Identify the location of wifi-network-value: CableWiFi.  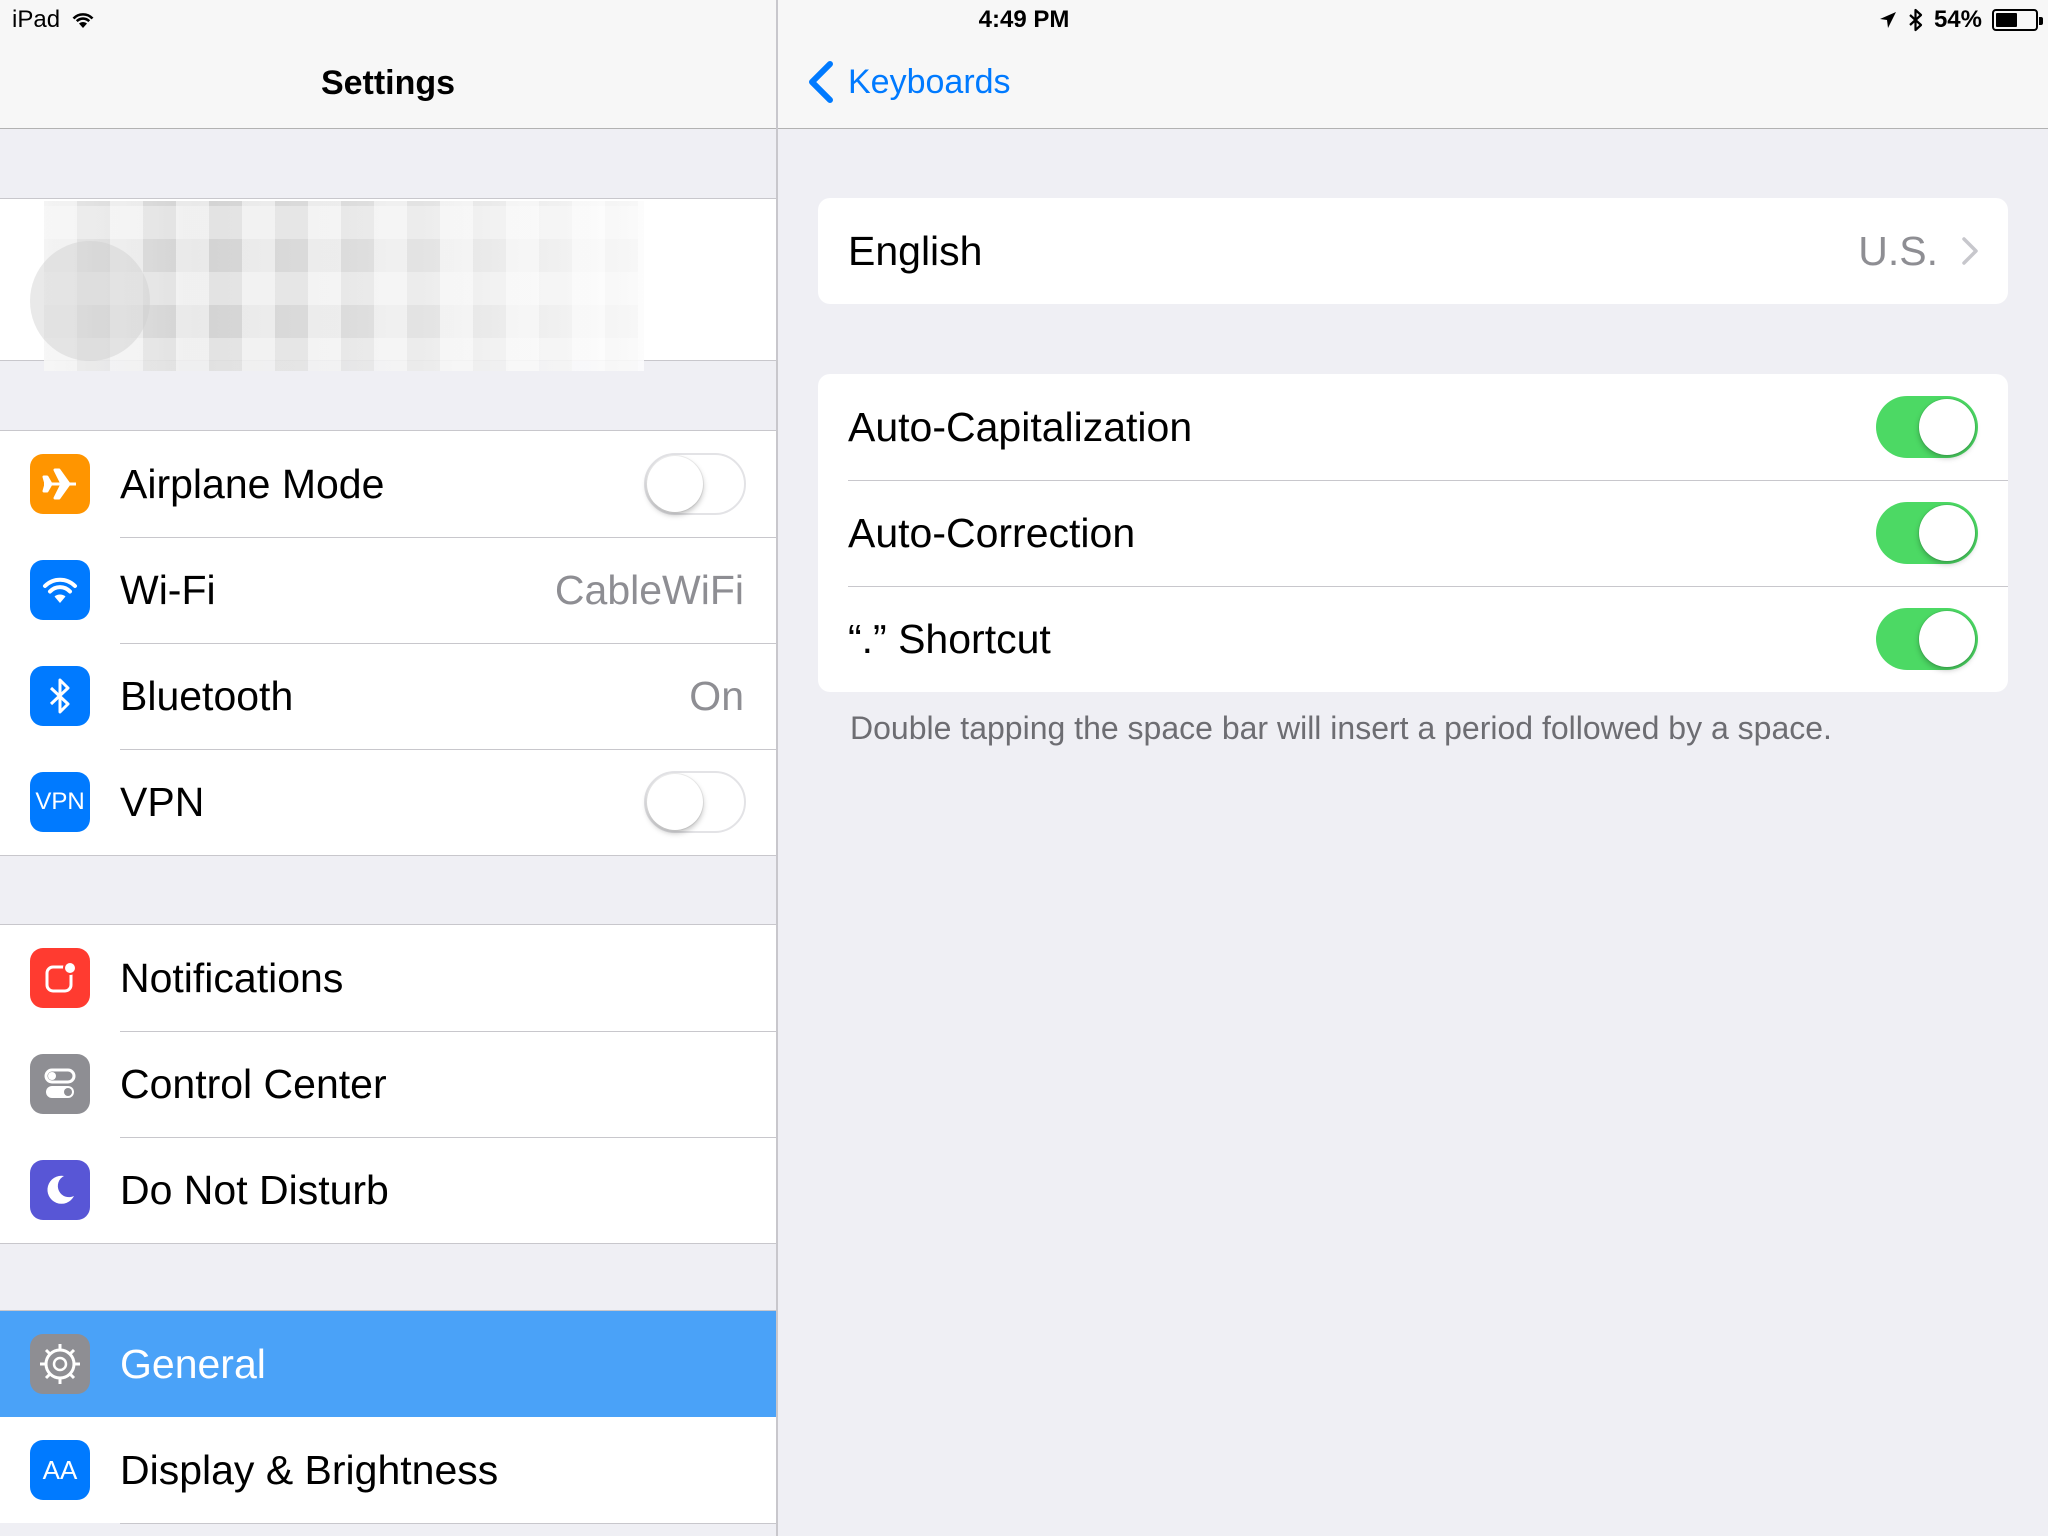
(649, 589).